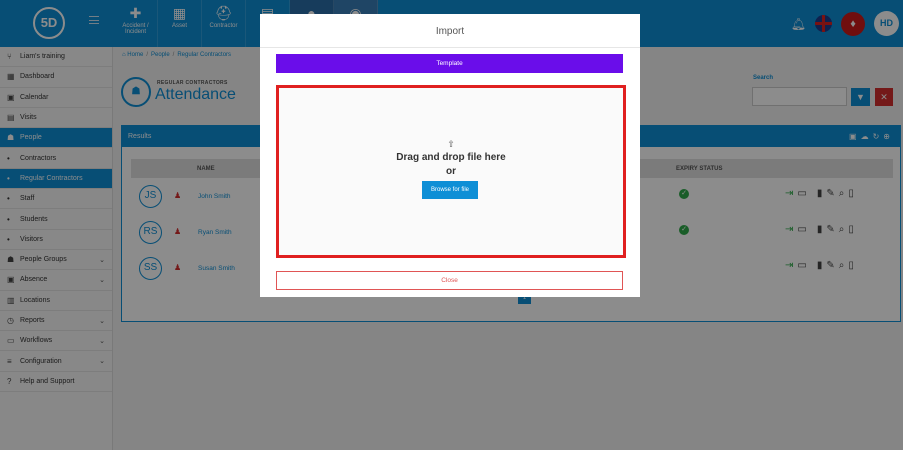 The width and height of the screenshot is (903, 450). What do you see at coordinates (450, 31) in the screenshot?
I see `modal-title: Import` at bounding box center [450, 31].